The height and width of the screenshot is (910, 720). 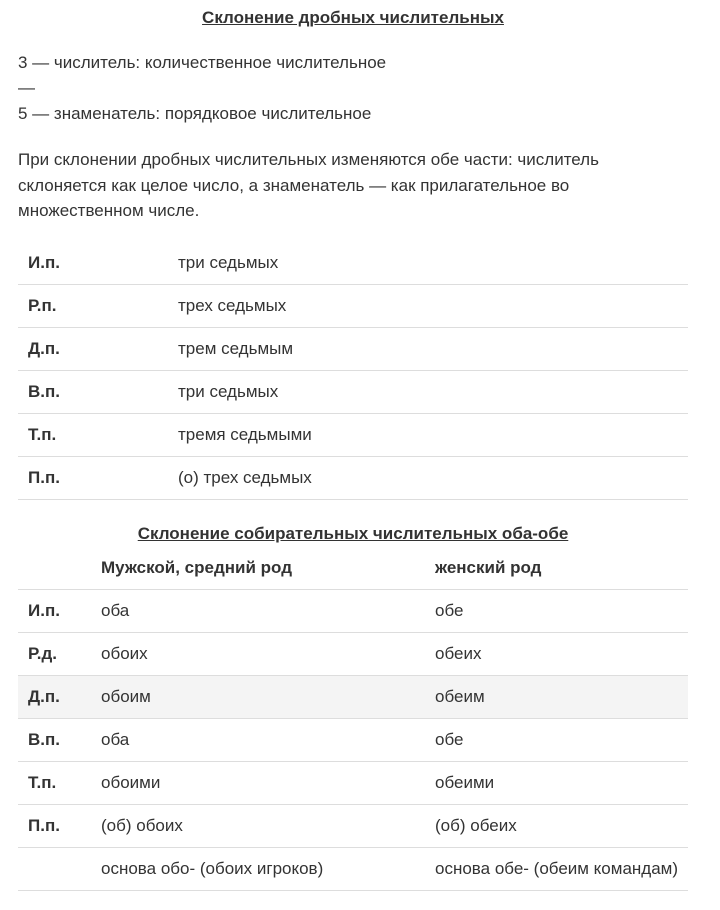 I want to click on case-form: тремя седьмыми, so click(x=433, y=435).